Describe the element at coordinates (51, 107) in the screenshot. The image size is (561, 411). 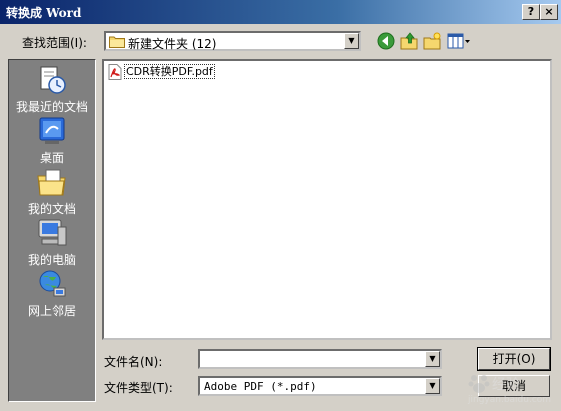
I see `place-label: 我最近的文档` at that location.